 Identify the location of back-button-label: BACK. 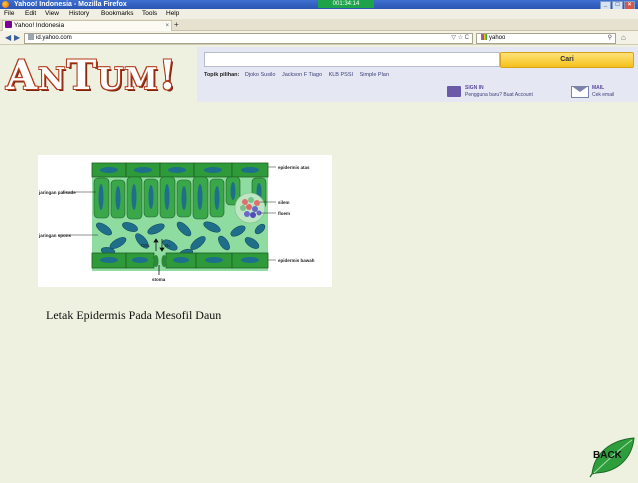
(607, 455).